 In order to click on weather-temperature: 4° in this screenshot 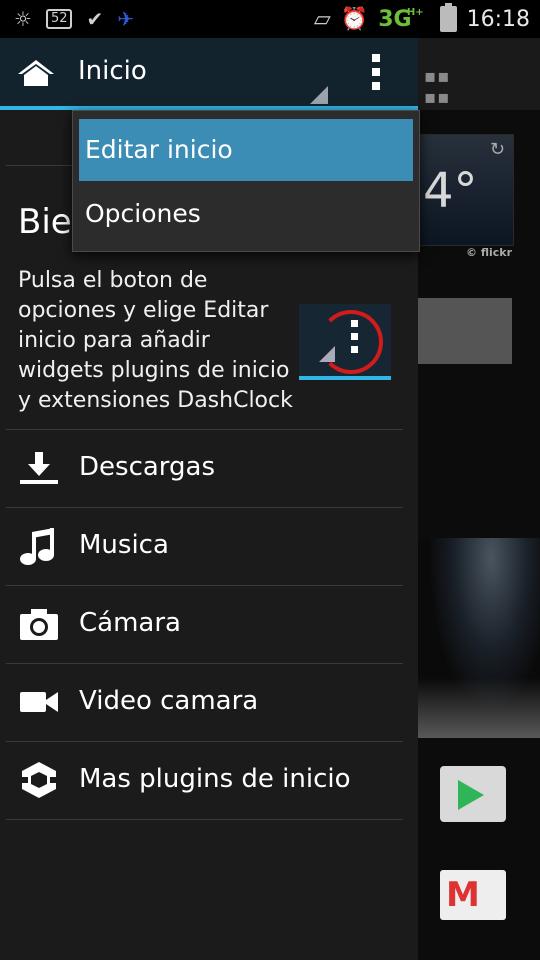, I will do `click(450, 191)`.